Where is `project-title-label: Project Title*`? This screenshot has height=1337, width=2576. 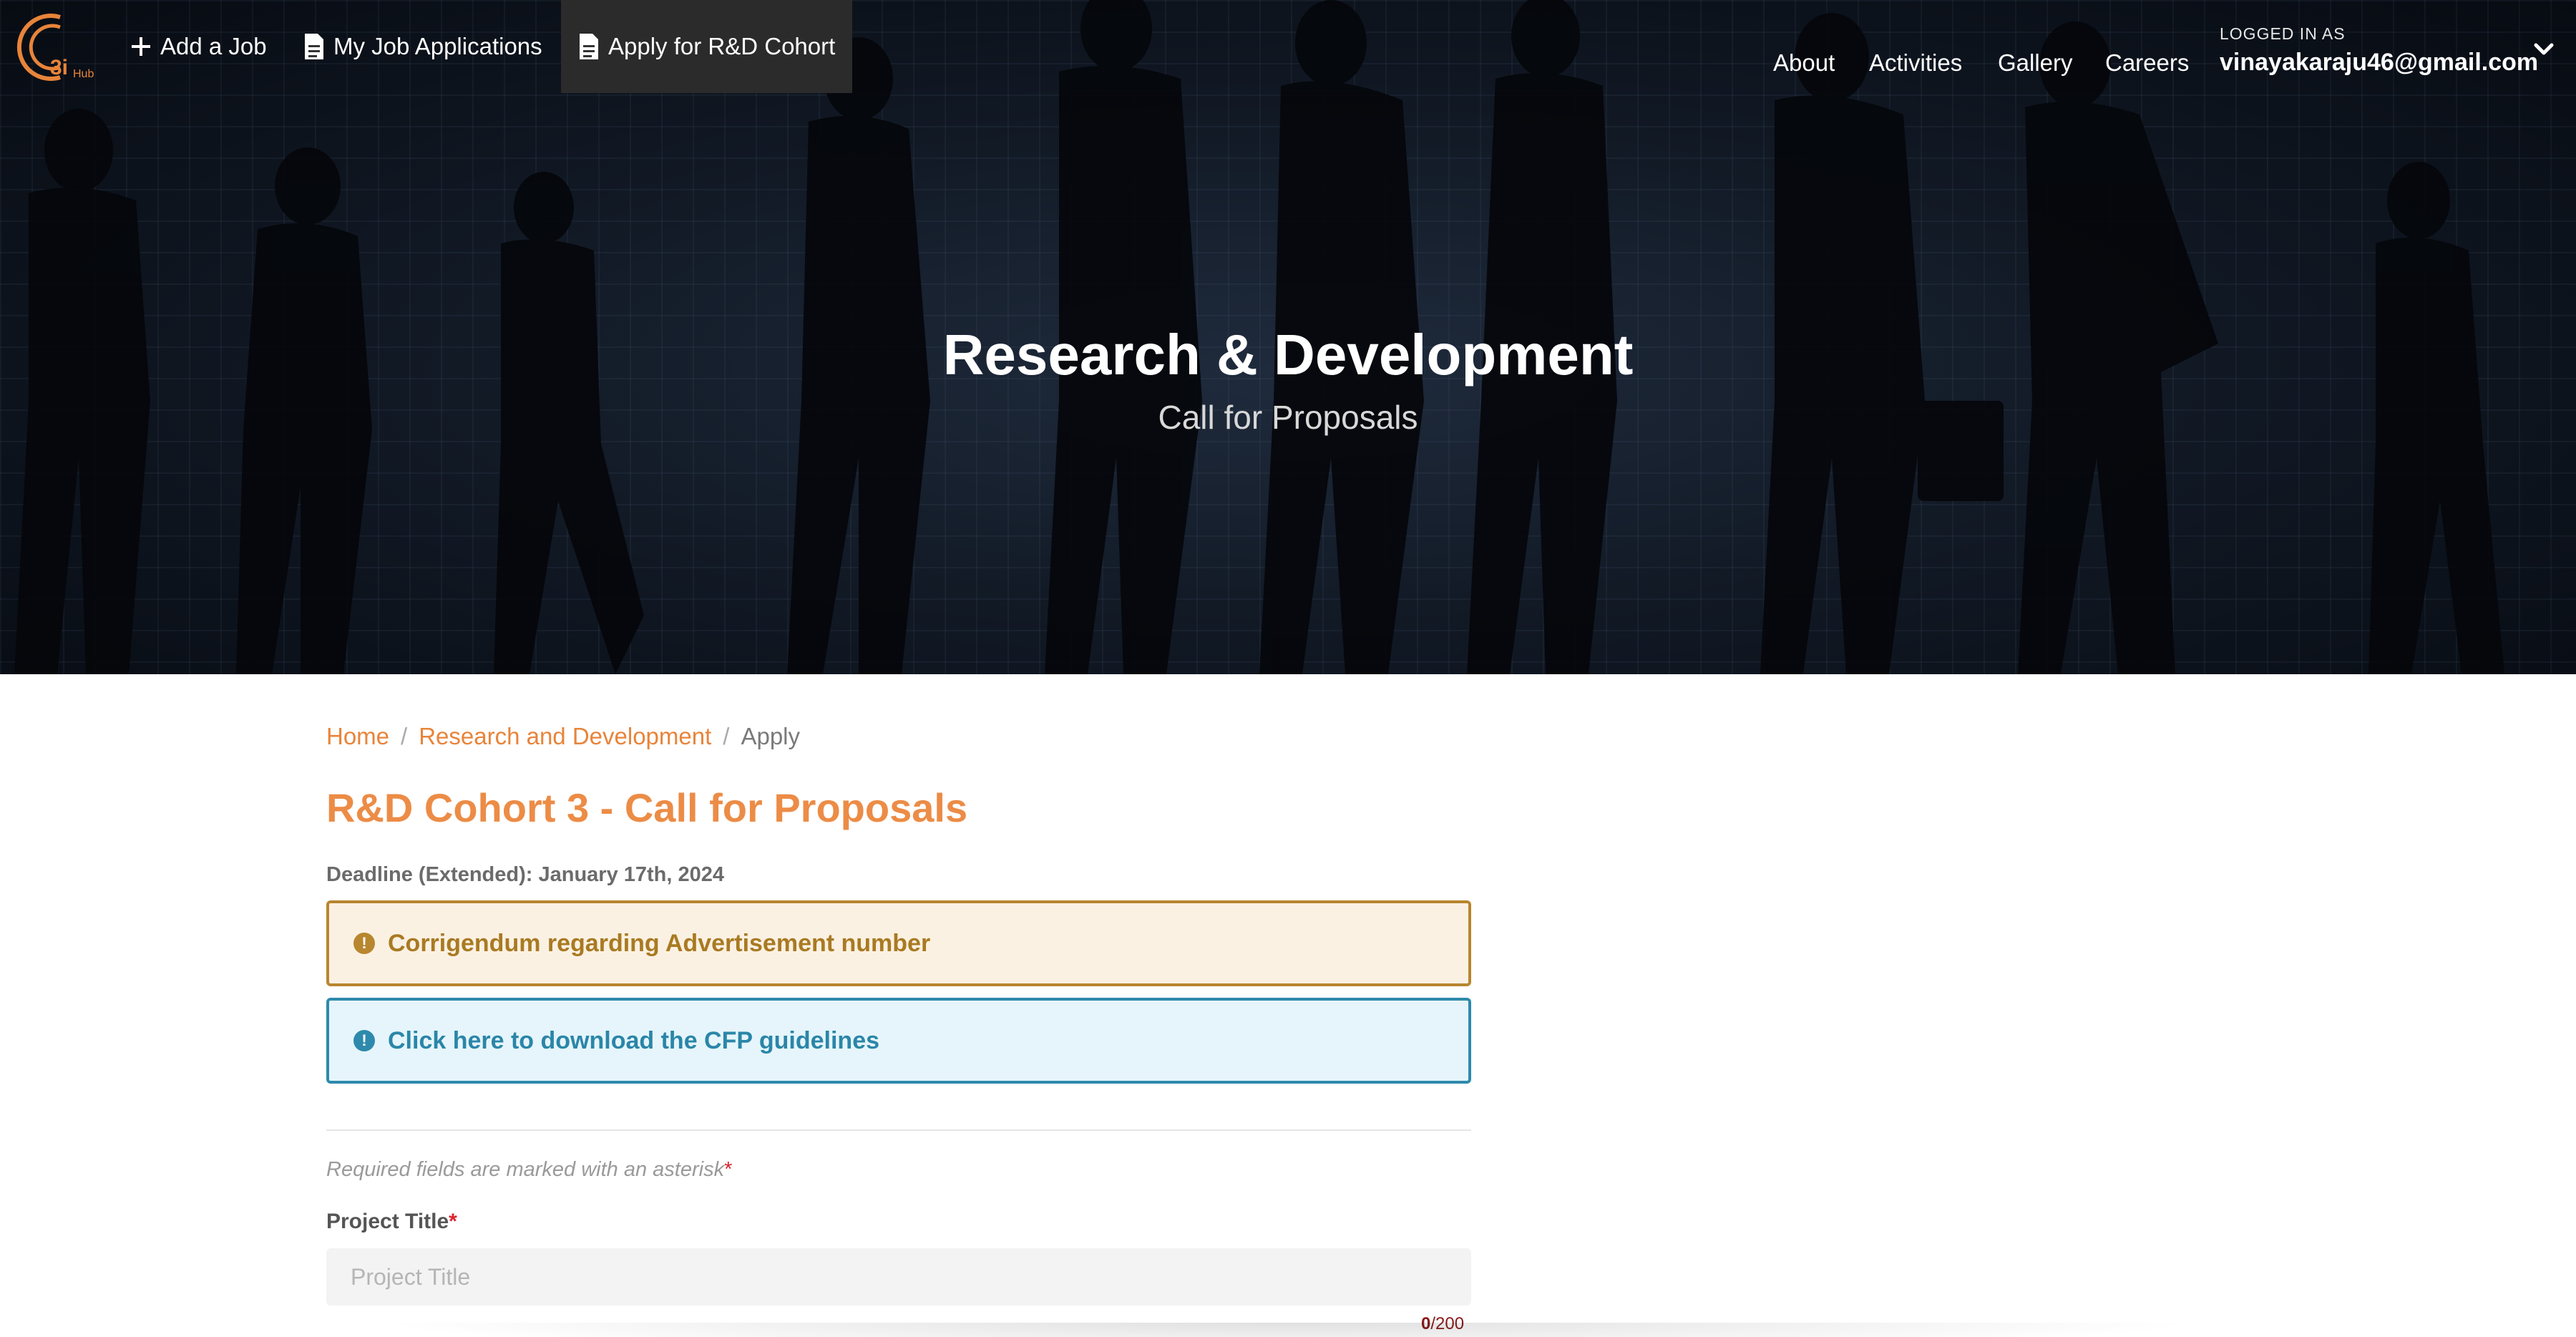 project-title-label: Project Title* is located at coordinates (391, 1222).